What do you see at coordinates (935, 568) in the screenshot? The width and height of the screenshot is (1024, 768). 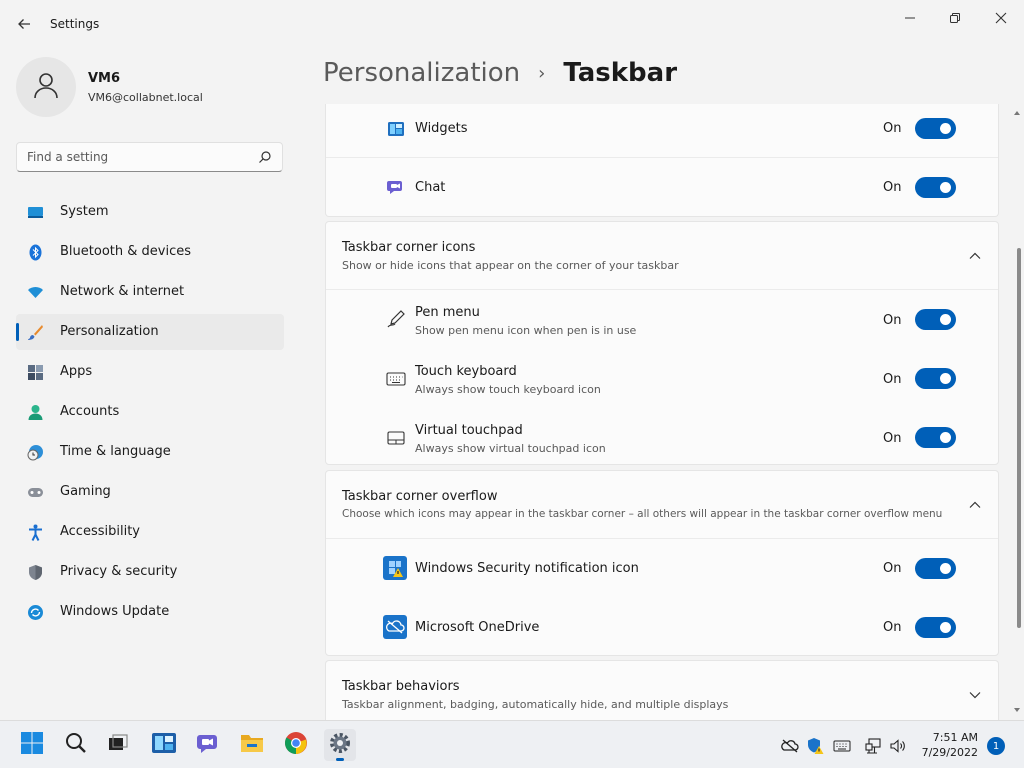 I see `windows-security-toggle` at bounding box center [935, 568].